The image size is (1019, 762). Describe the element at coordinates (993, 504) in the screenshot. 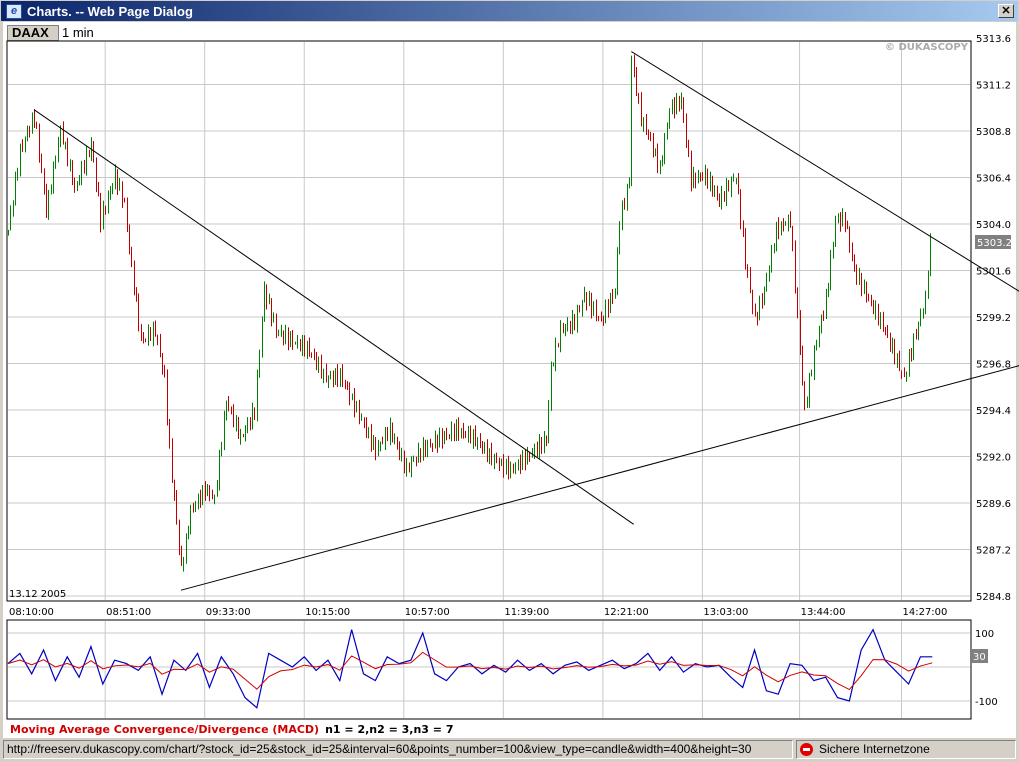

I see `y-tick-label: 5289.6` at that location.